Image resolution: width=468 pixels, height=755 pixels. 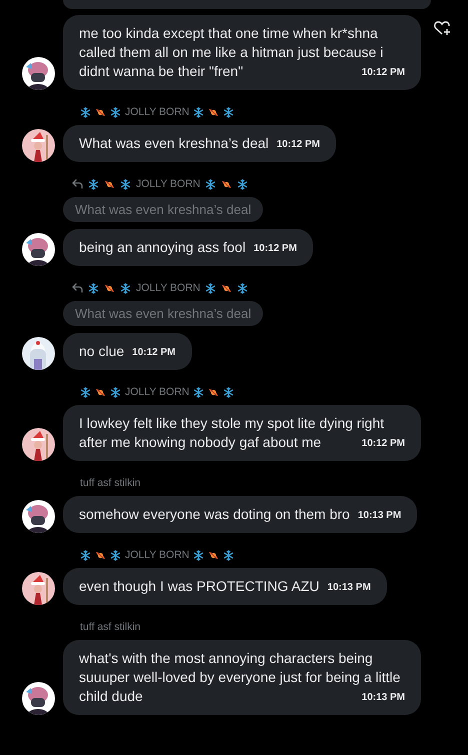 I want to click on message-bubble: me too kinda except that one time when kr*shna called them all on me like a hitman just because i didnt wanna be their "fren" 10:12 PM, so click(x=242, y=52).